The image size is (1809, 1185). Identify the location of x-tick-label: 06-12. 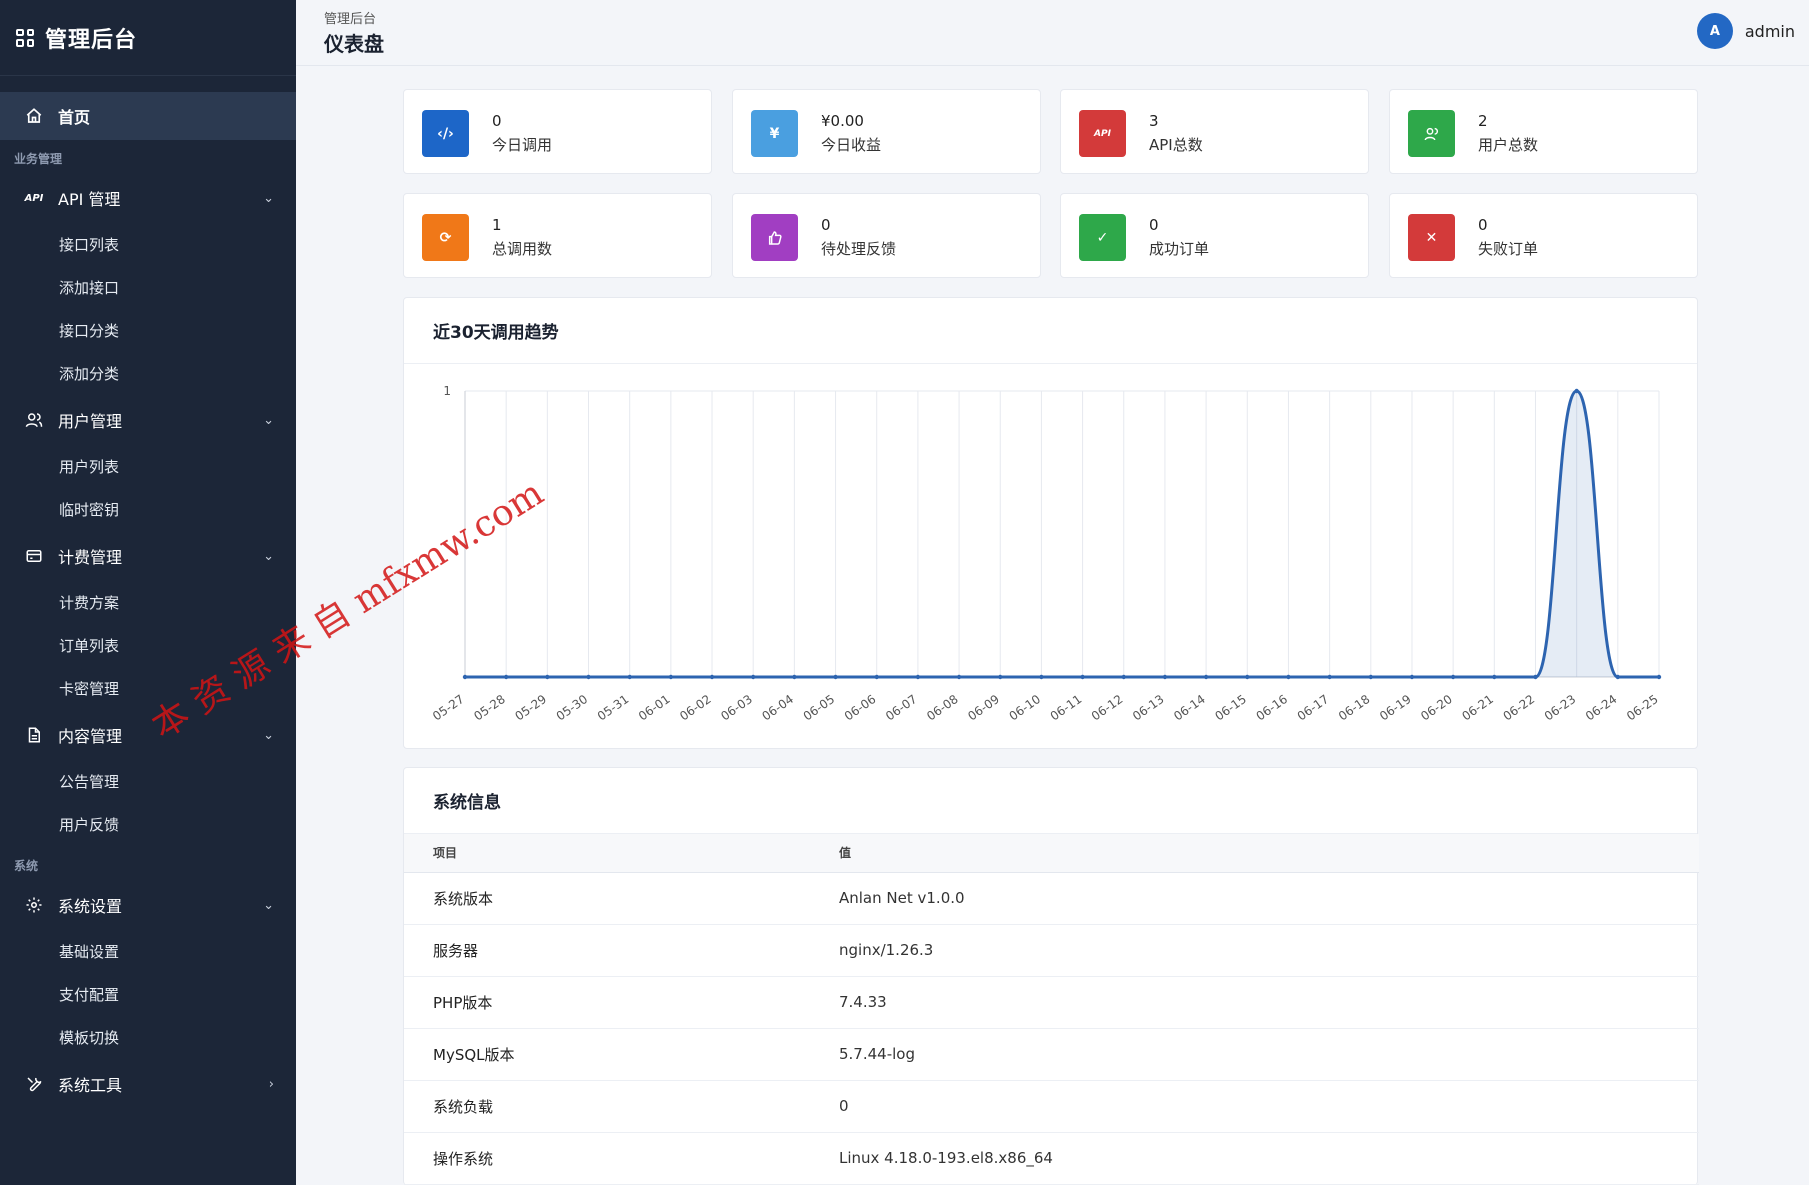
(1107, 707).